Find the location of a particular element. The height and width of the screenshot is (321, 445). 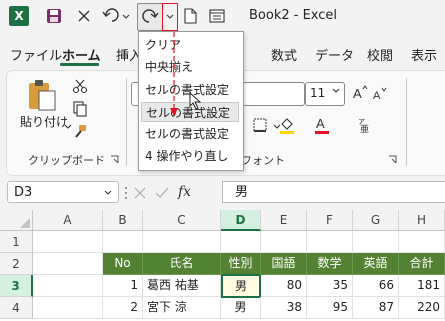

decrease-font-icon: A is located at coordinates (380, 94).